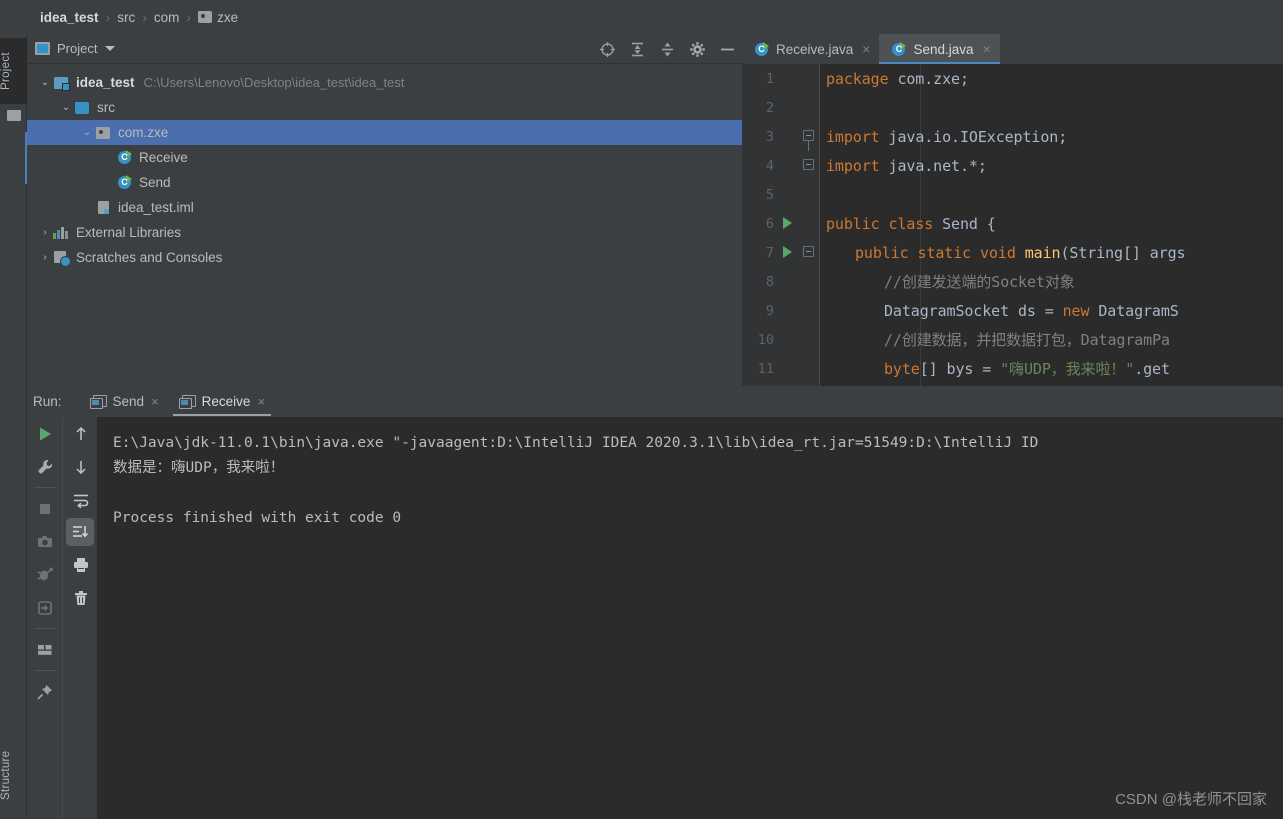 The height and width of the screenshot is (819, 1283). What do you see at coordinates (769, 223) in the screenshot?
I see `line-number: 6` at bounding box center [769, 223].